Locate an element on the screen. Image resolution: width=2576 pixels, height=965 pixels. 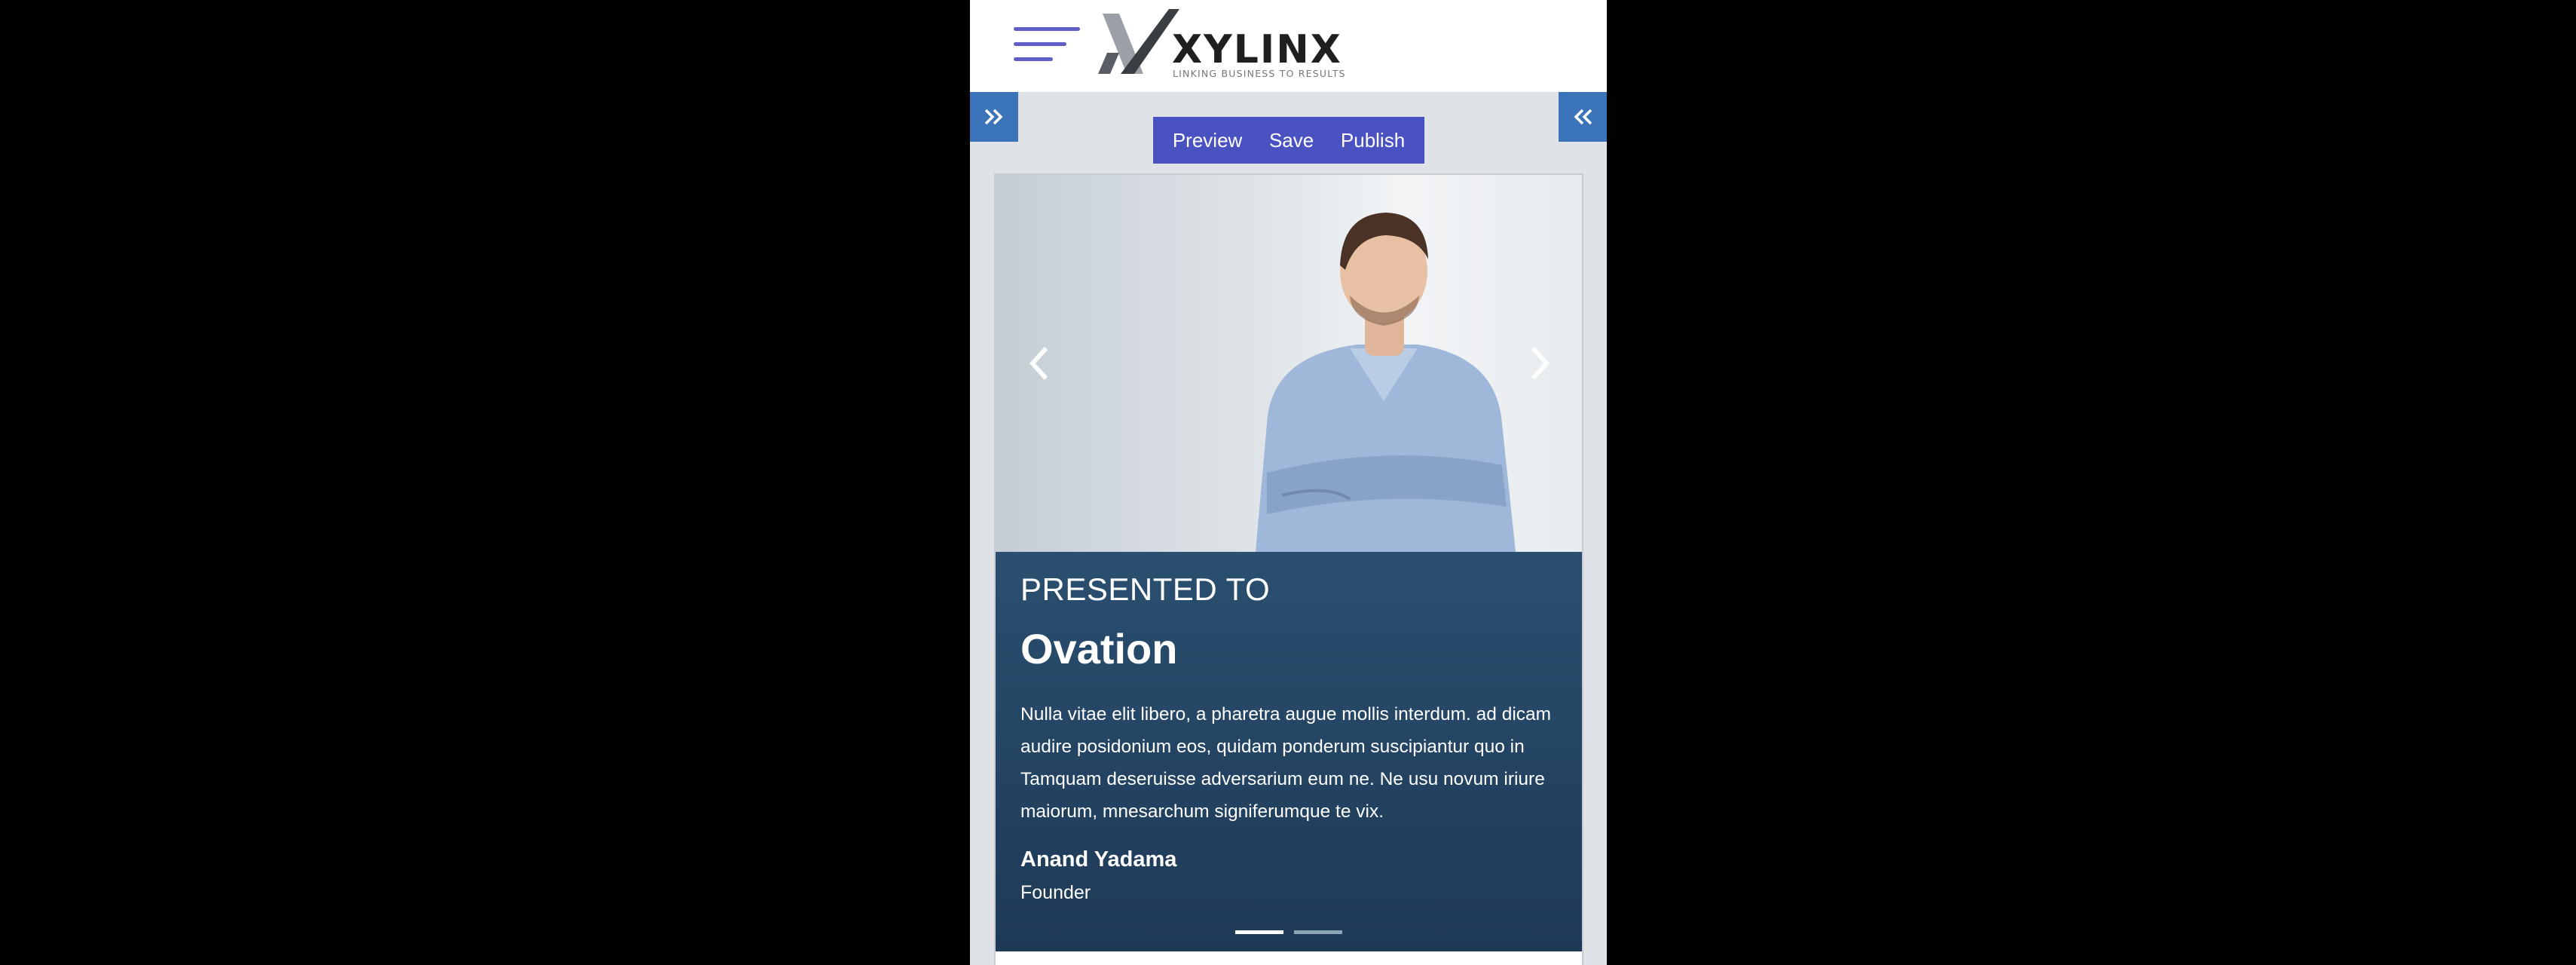
hero-image is located at coordinates (1289, 363).